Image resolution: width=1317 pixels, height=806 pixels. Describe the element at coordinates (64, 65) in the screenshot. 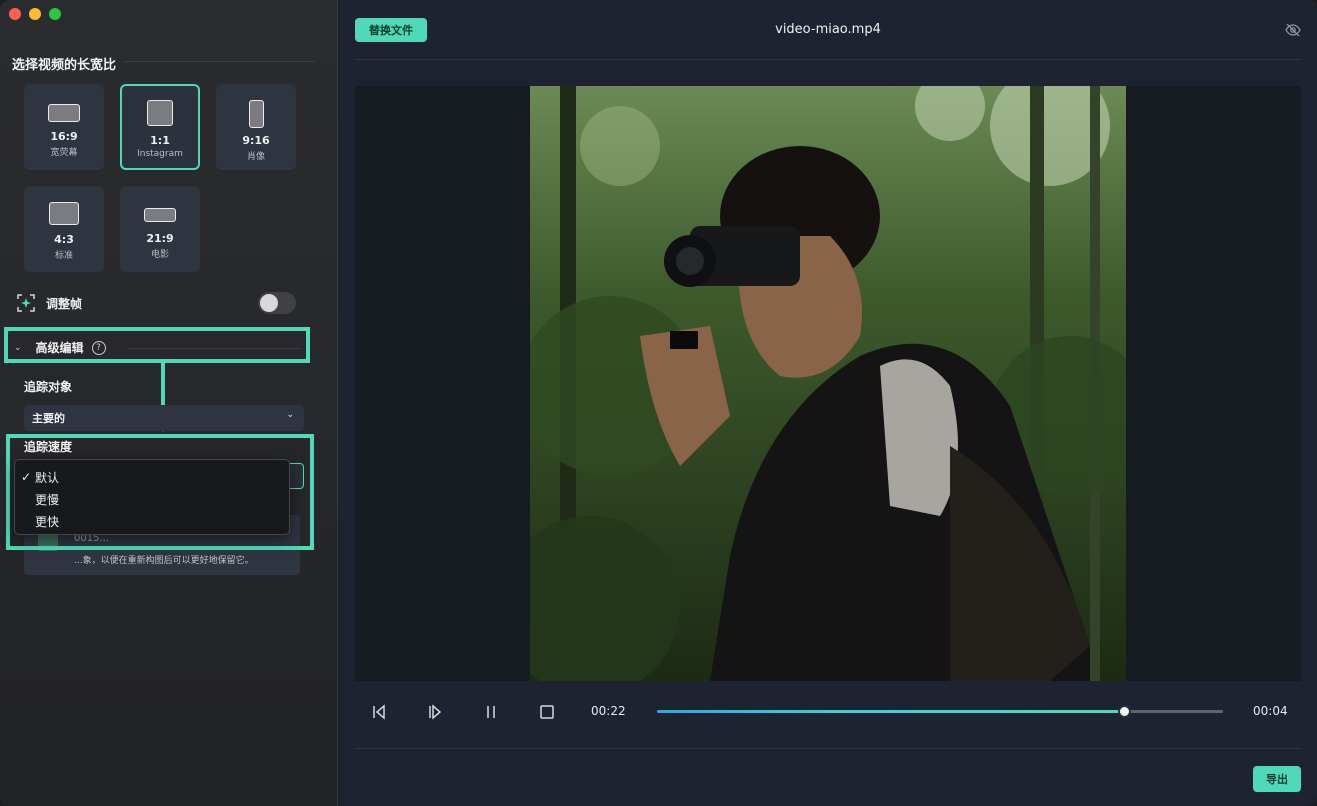

I see `aspect-ratio-title: 选择视频的长宽比` at that location.